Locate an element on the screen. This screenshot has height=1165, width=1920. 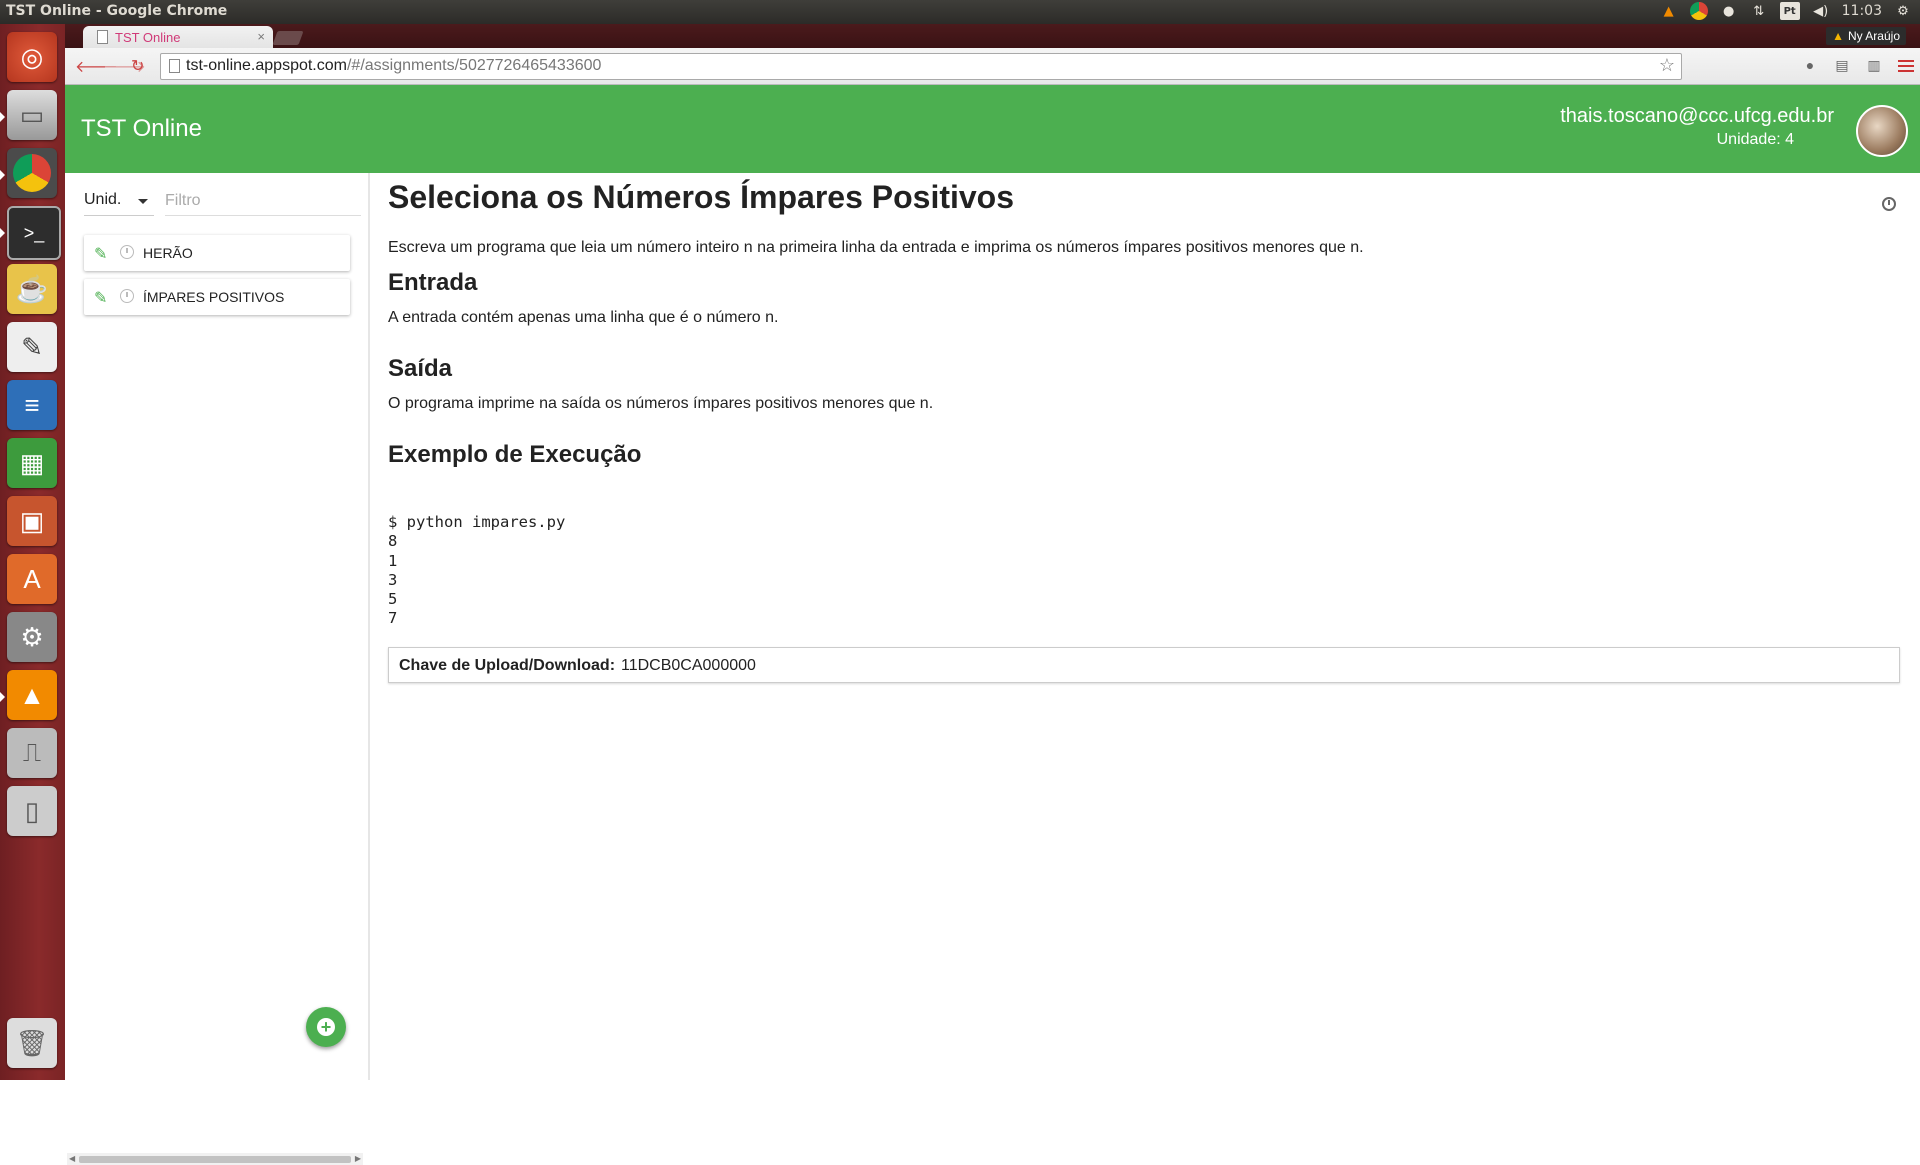
settings-gear-icon: ⚙ is located at coordinates (1903, 11).